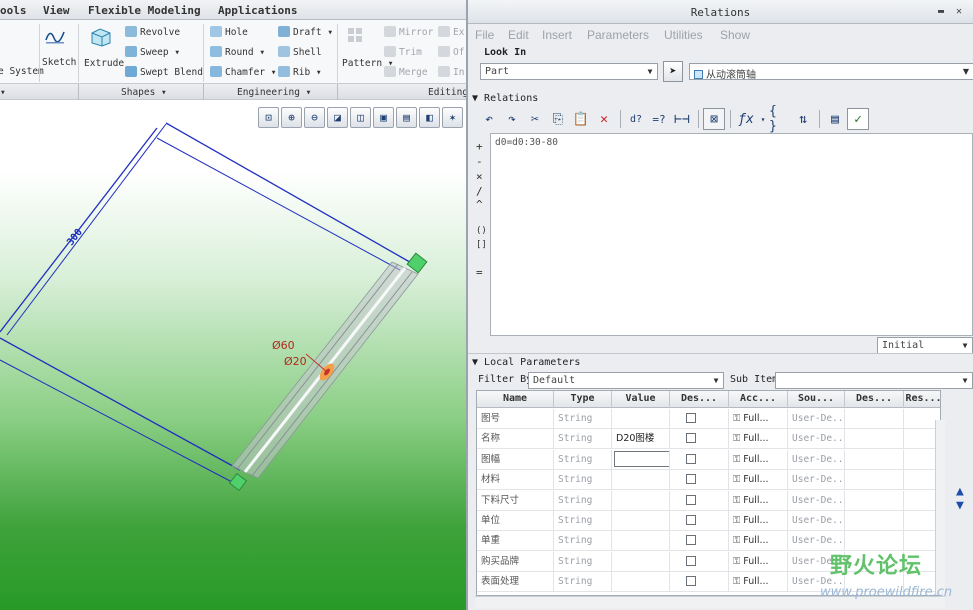 This screenshot has height=610, width=973. I want to click on repaint-icon: ◪, so click(337, 117).